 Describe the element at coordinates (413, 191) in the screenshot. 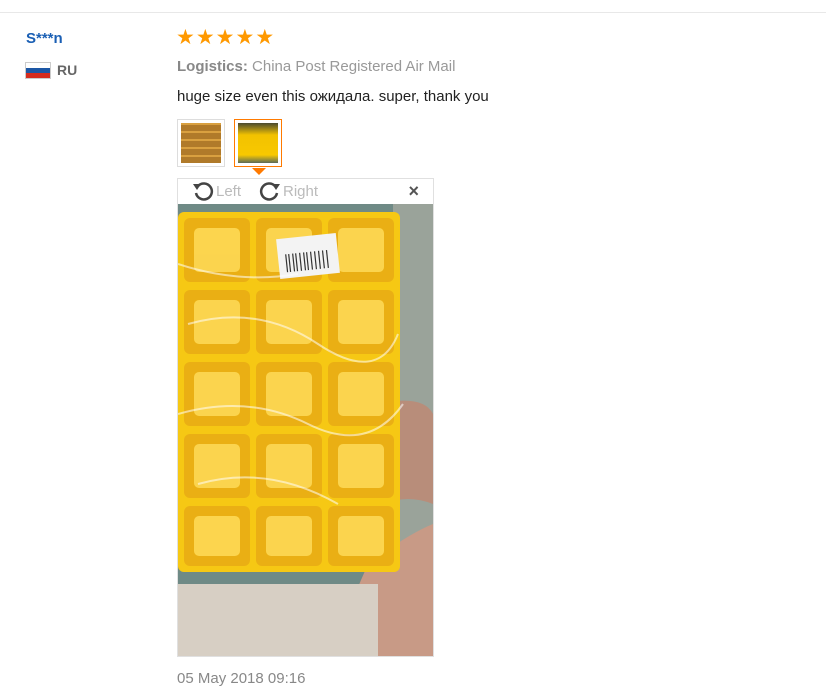

I see `close-icon: ×` at that location.